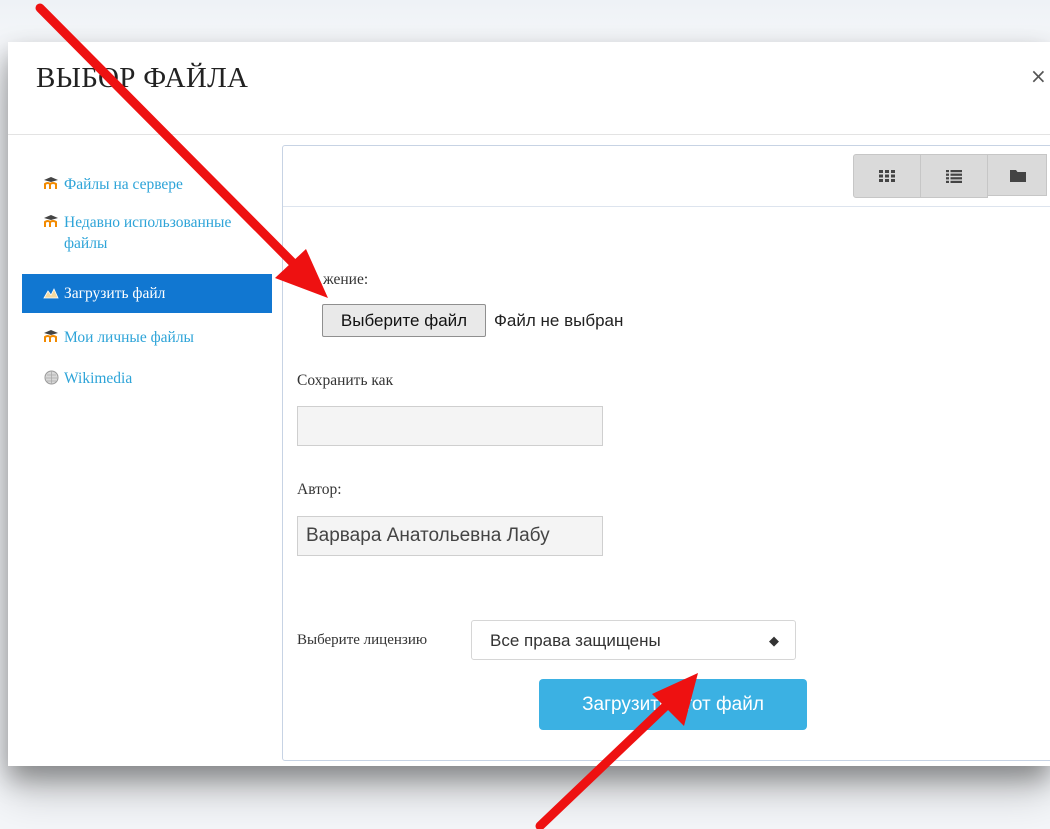 This screenshot has width=1050, height=829. I want to click on sidebar-item-server-files: Файлы на сервере, so click(147, 182).